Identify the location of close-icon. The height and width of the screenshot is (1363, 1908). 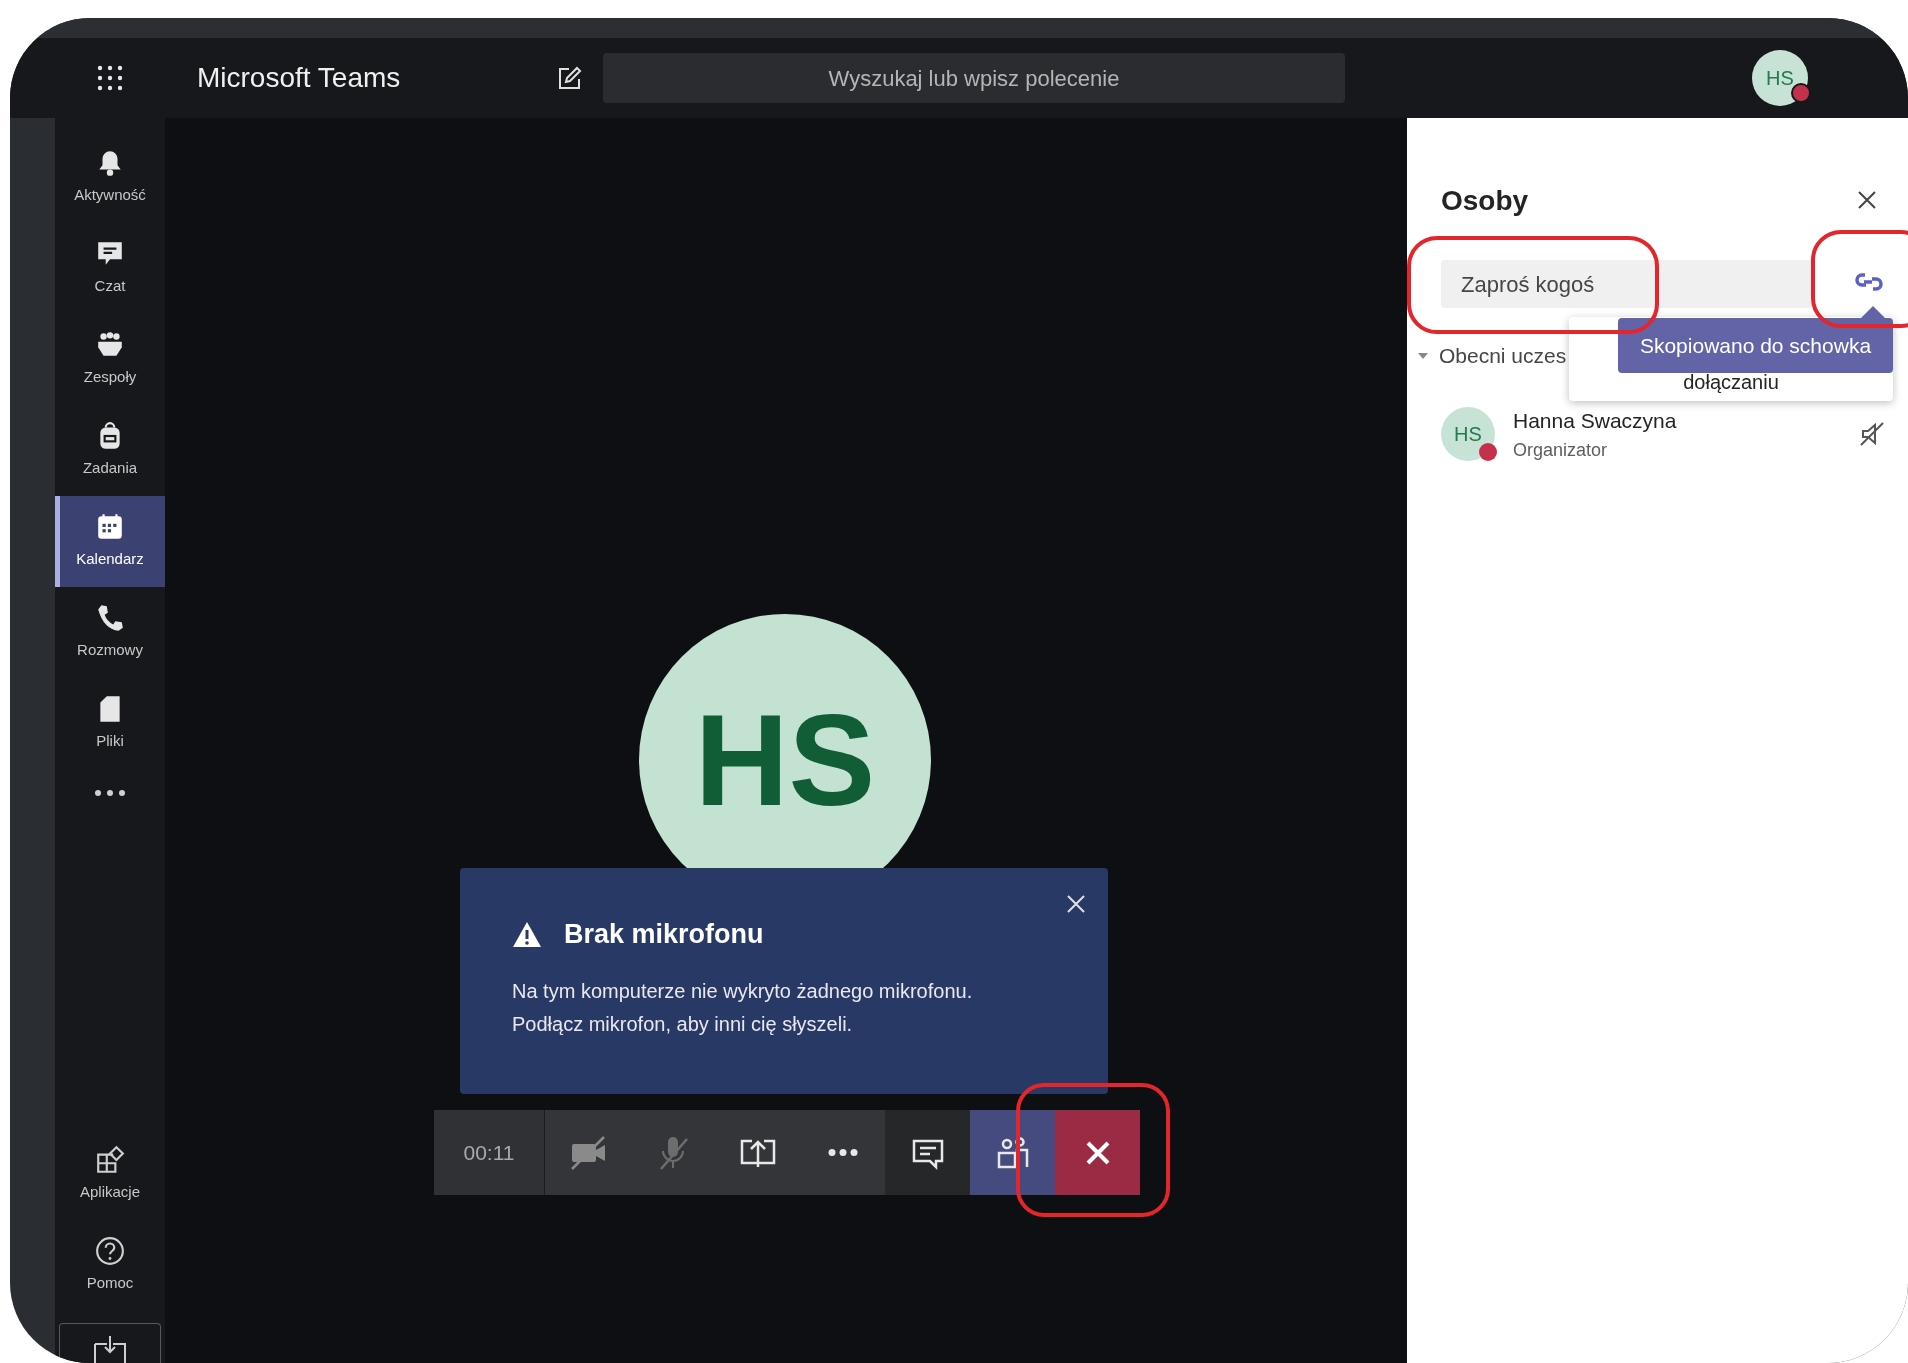
(1867, 200).